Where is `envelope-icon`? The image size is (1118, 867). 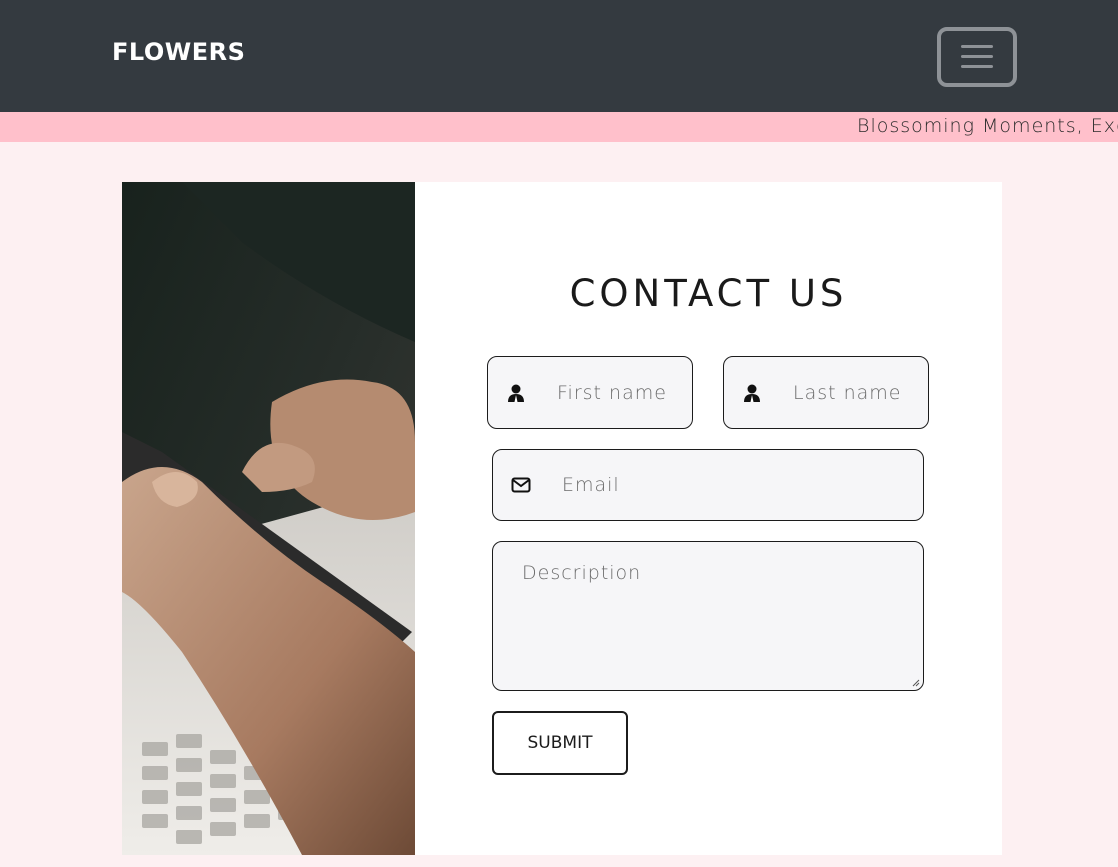
envelope-icon is located at coordinates (521, 485).